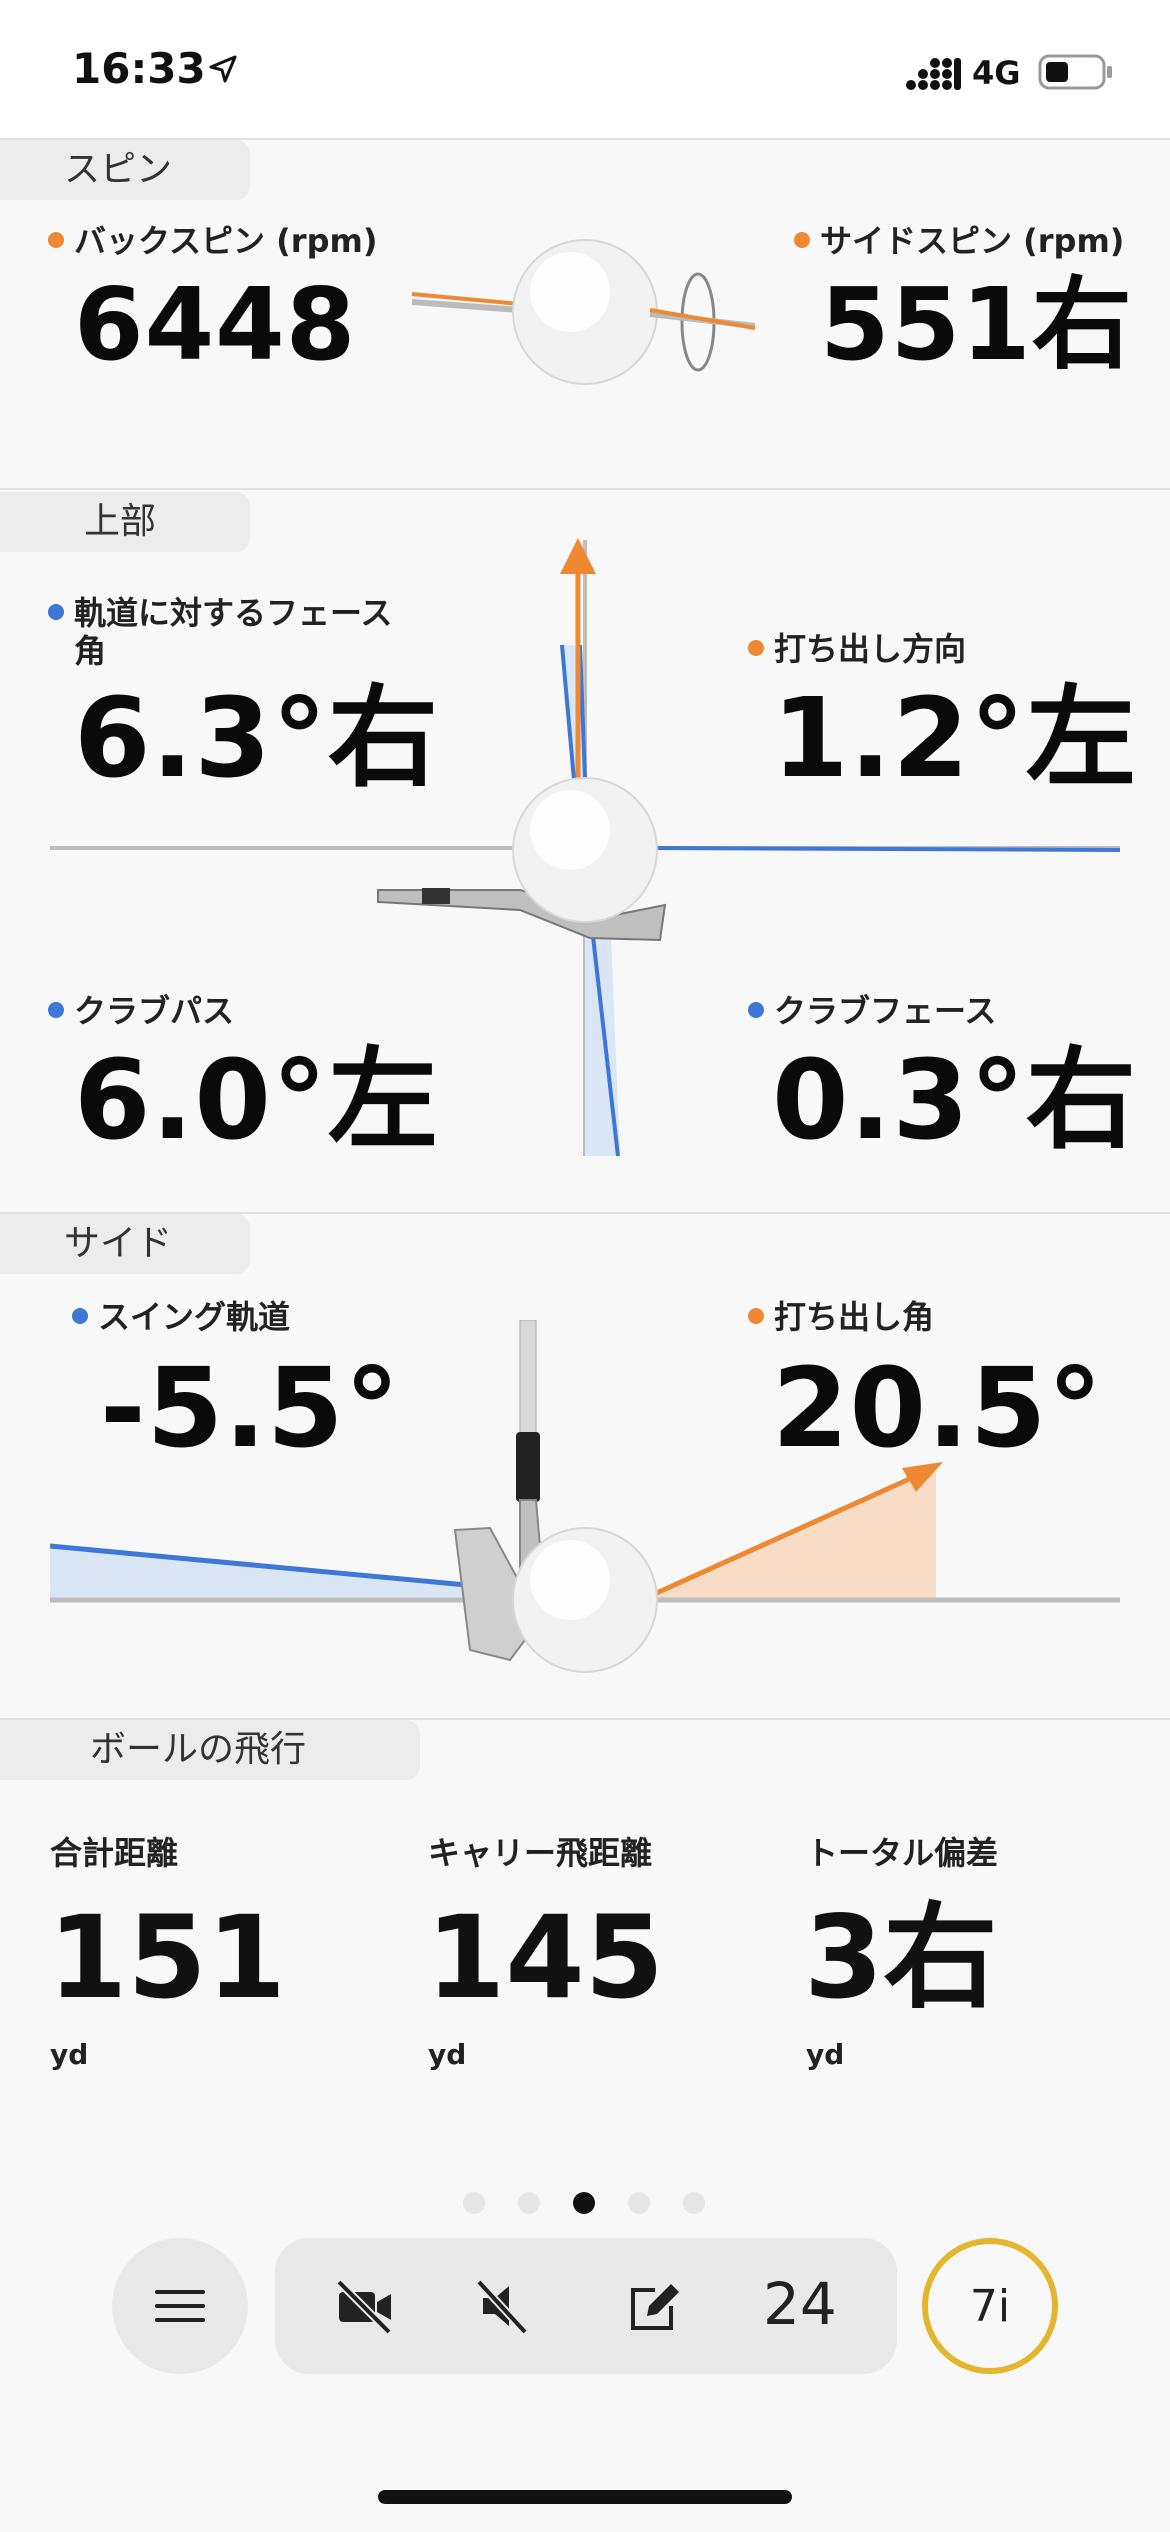 This screenshot has width=1170, height=2532. Describe the element at coordinates (586, 2306) in the screenshot. I see `shot-toolbar: 24` at that location.